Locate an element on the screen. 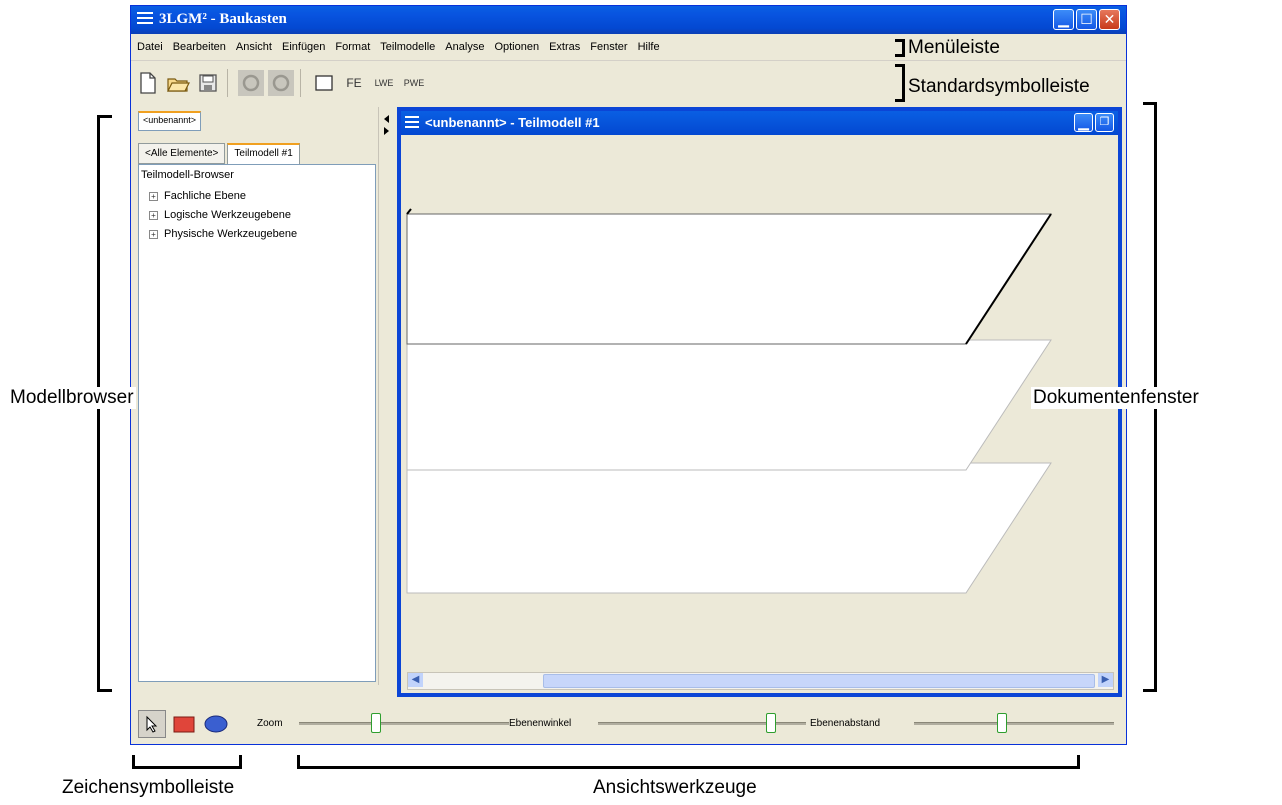  undo-button is located at coordinates (251, 83).